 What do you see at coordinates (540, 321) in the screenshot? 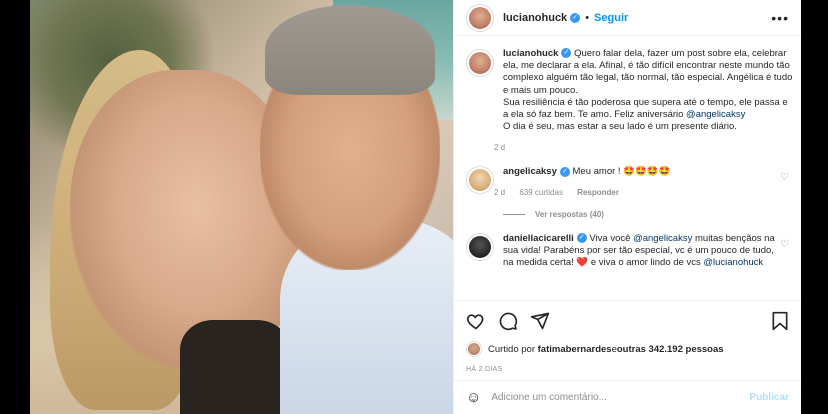
I see `share-icon` at bounding box center [540, 321].